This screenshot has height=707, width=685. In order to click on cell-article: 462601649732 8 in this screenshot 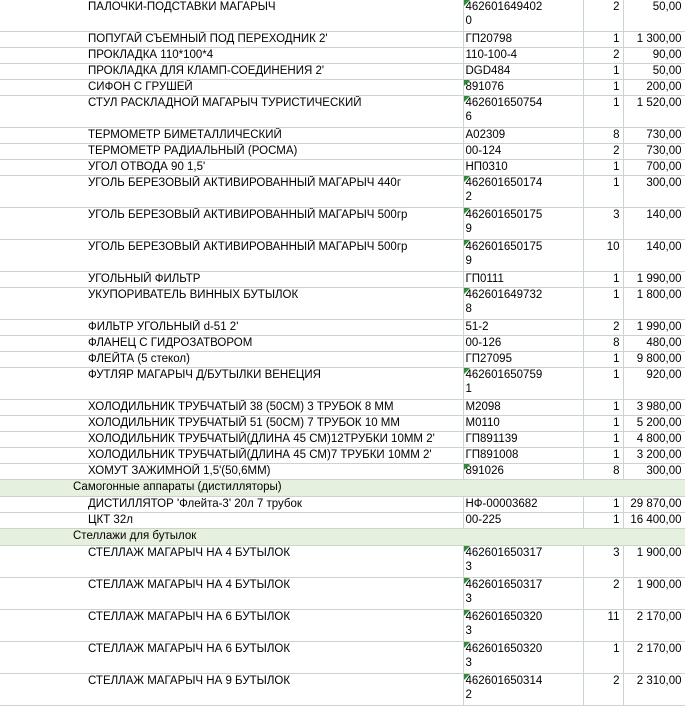, I will do `click(523, 303)`.